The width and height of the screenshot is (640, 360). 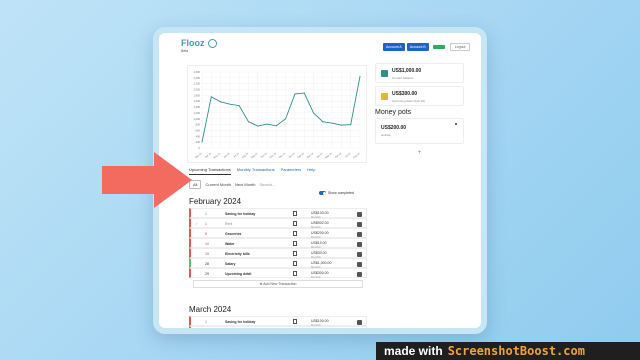 What do you see at coordinates (278, 273) in the screenshot?
I see `transaction-row: 29 Upcoming debit US$300.00 Monthly` at bounding box center [278, 273].